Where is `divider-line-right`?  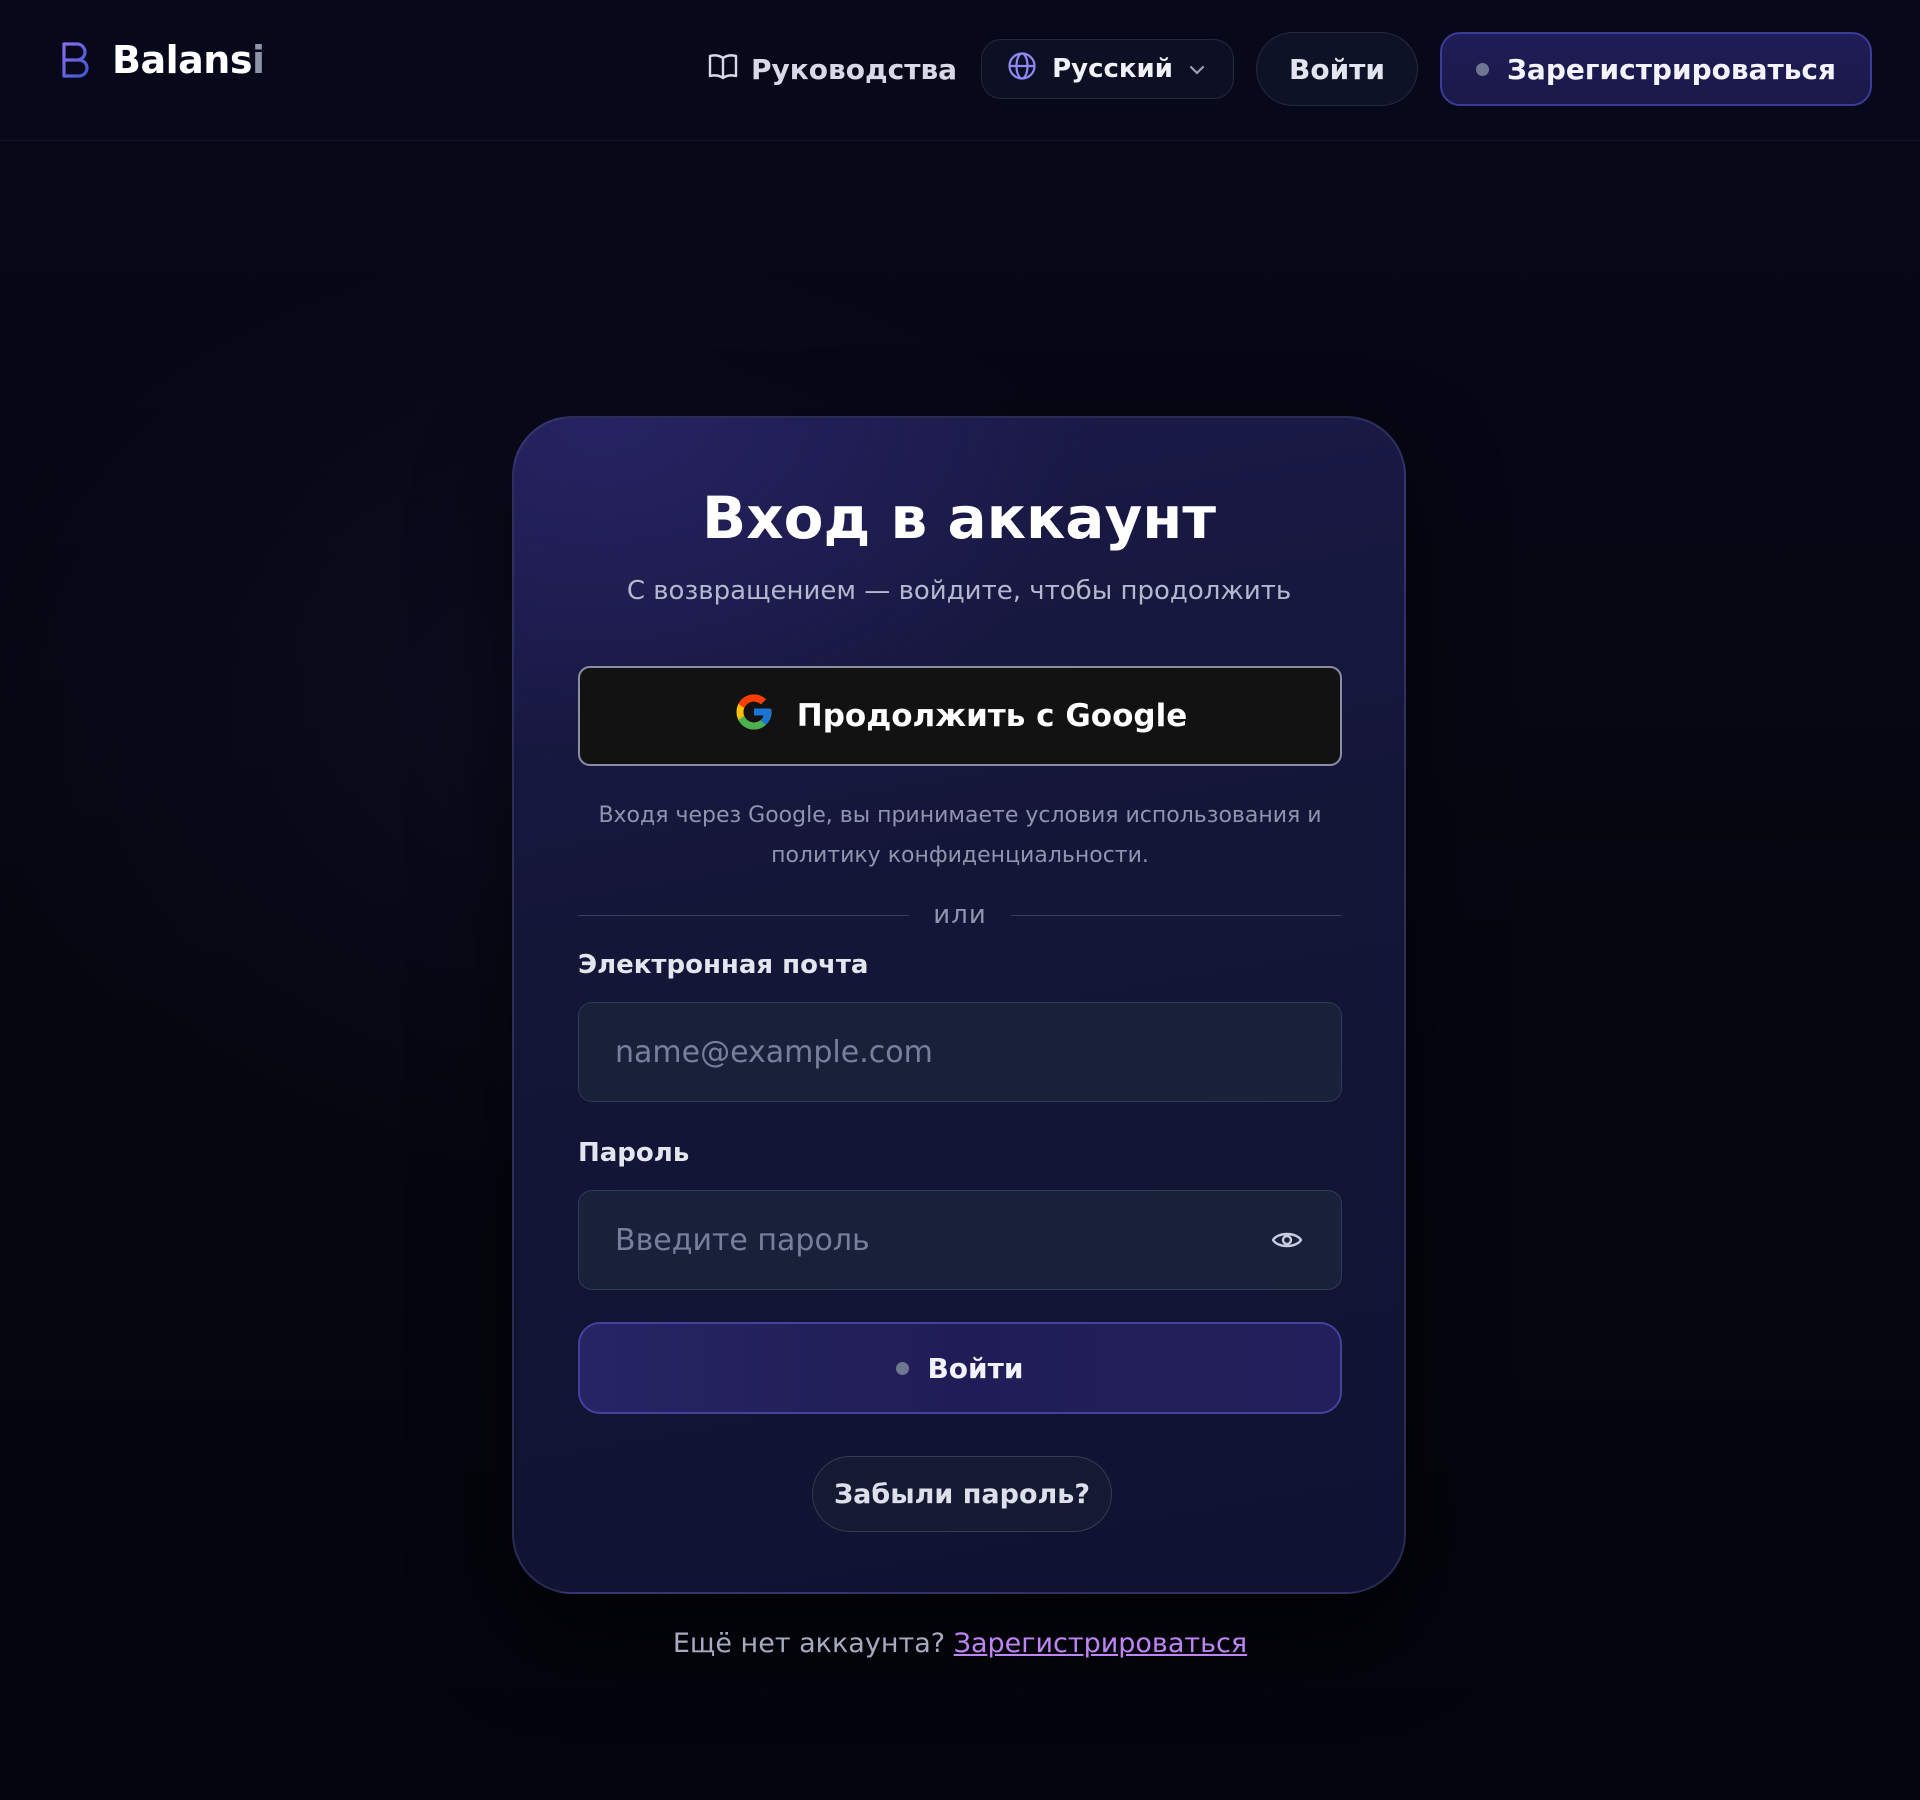 divider-line-right is located at coordinates (1176, 915).